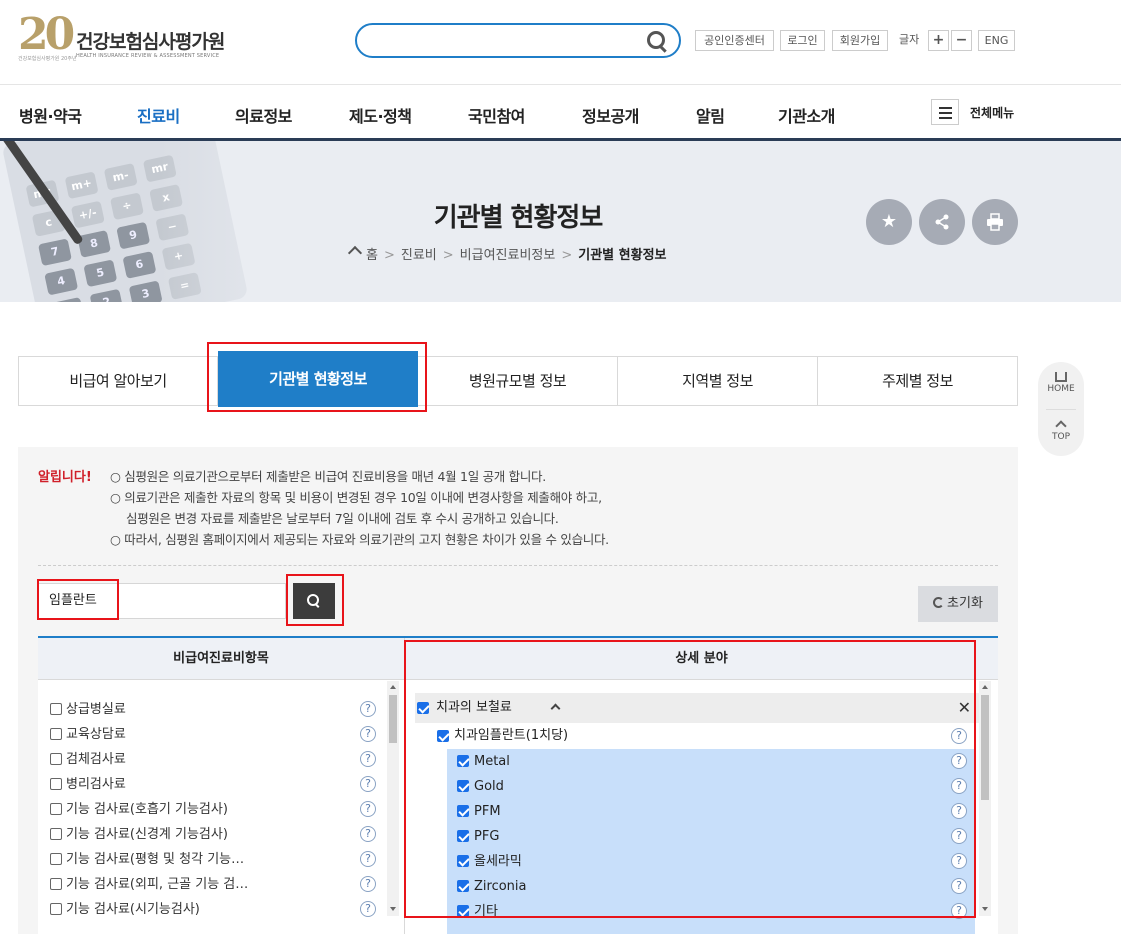 The image size is (1121, 934). Describe the element at coordinates (945, 112) in the screenshot. I see `hamburger-icon` at that location.